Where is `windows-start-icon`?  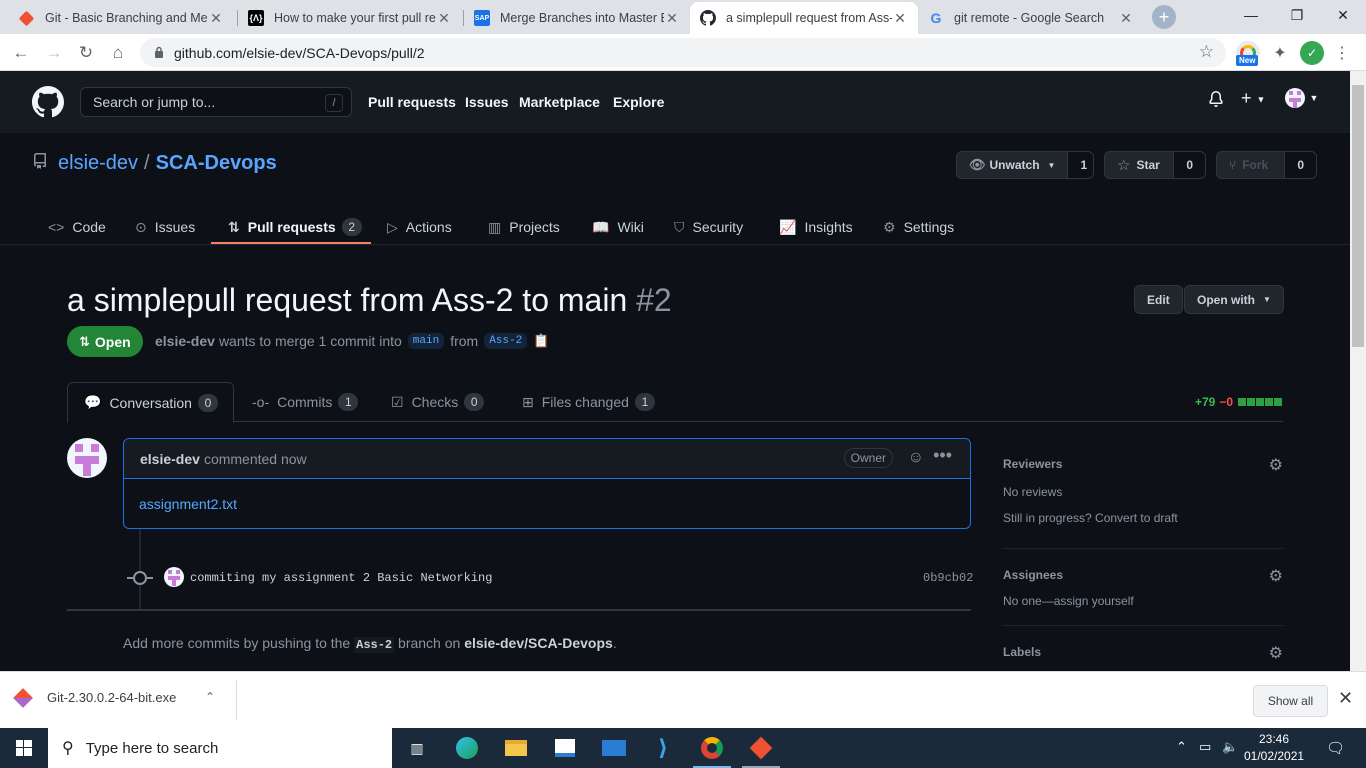
windows-start-icon is located at coordinates (24, 748).